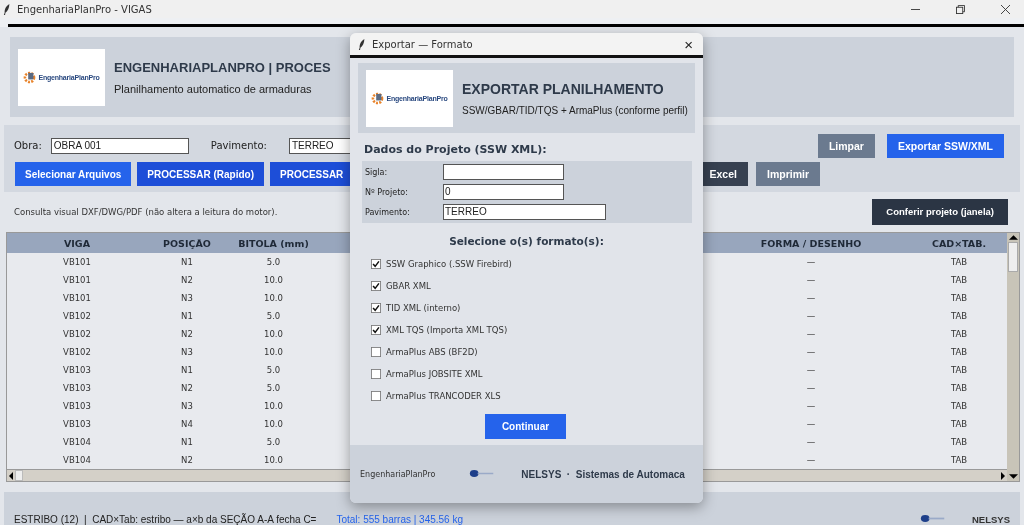 Image resolution: width=1024 pixels, height=525 pixels. Describe the element at coordinates (423, 308) in the screenshot. I see `format-label: TID XML (interno)` at that location.